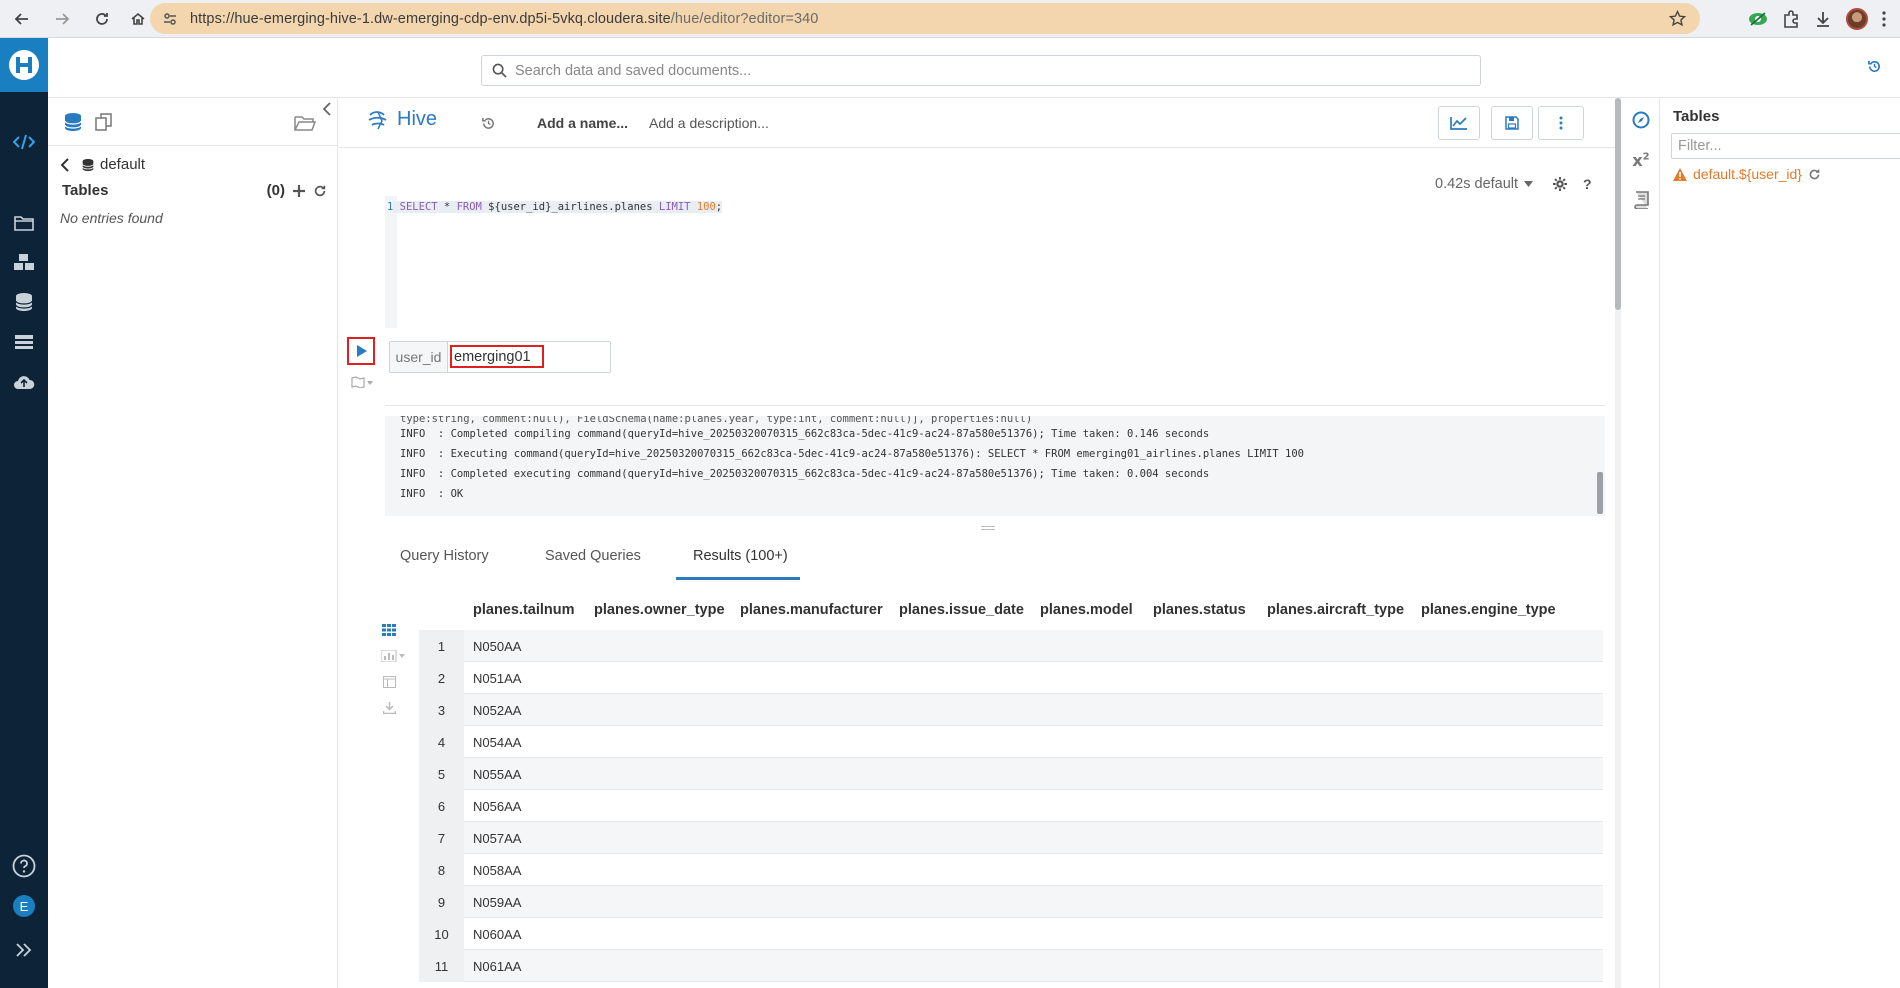 The height and width of the screenshot is (988, 1900). I want to click on column-header: planes.owner_type, so click(659, 610).